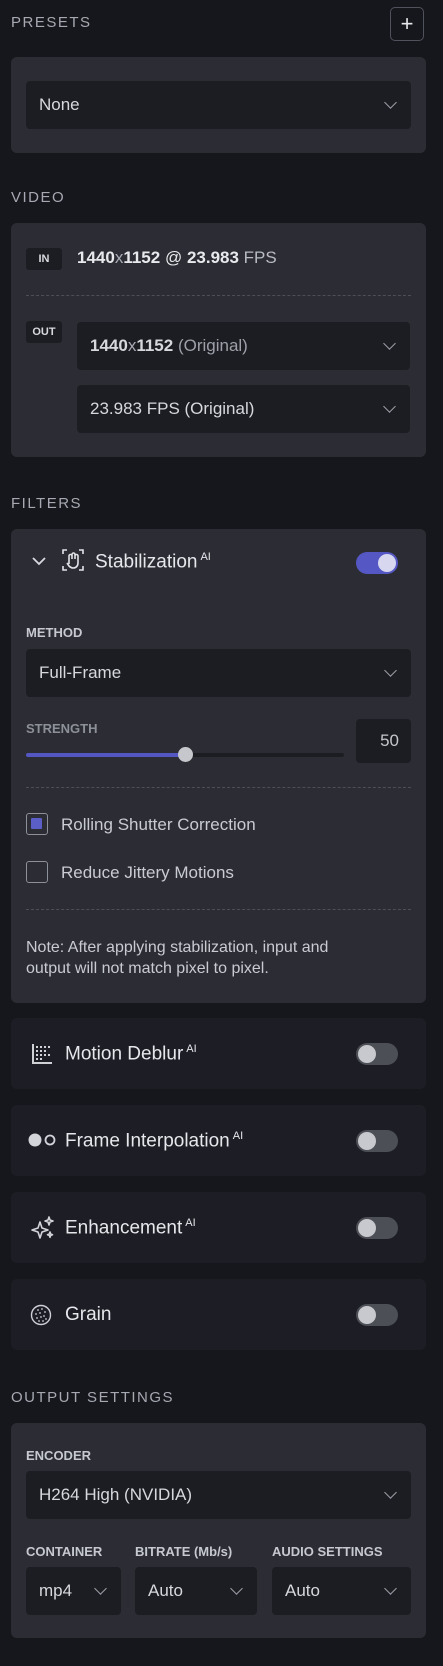  What do you see at coordinates (37, 824) in the screenshot?
I see `rolling-shutter-checkbox` at bounding box center [37, 824].